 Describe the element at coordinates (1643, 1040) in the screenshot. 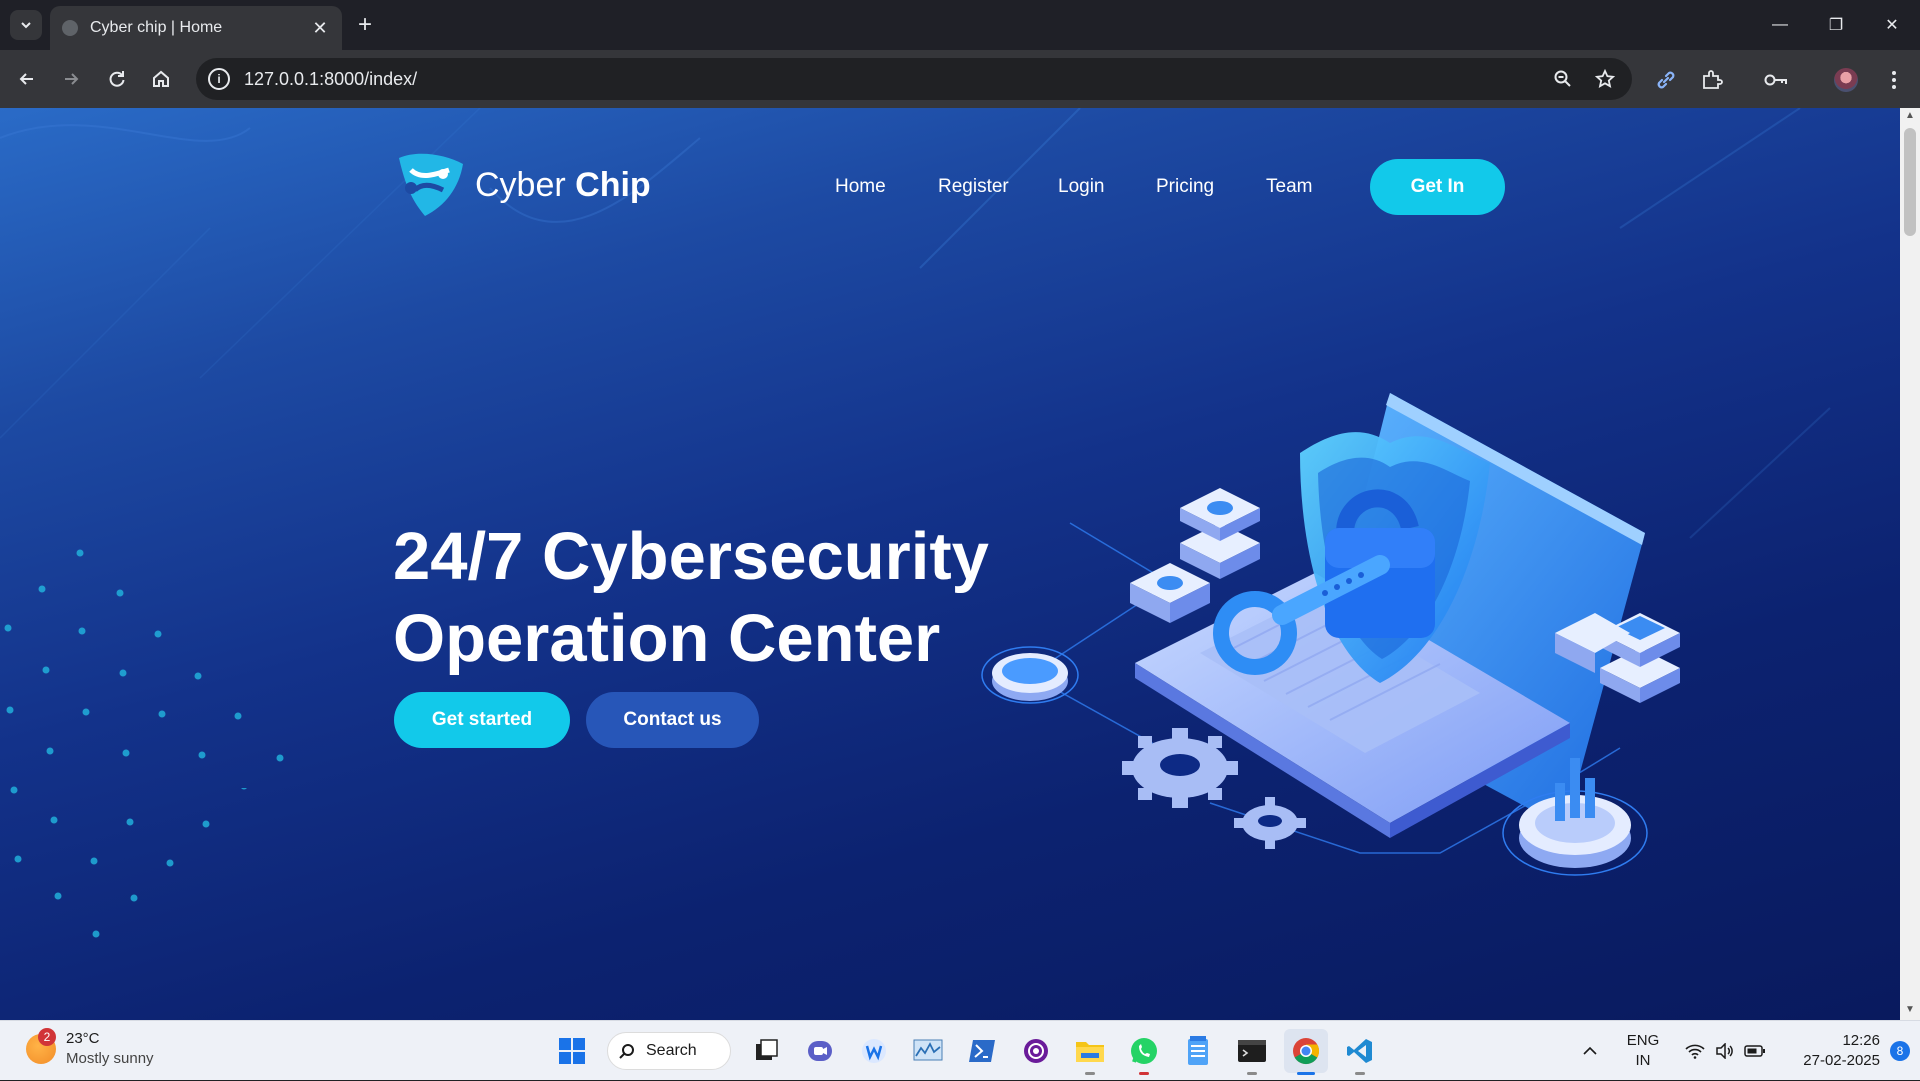

I see `language-top: ENG` at that location.